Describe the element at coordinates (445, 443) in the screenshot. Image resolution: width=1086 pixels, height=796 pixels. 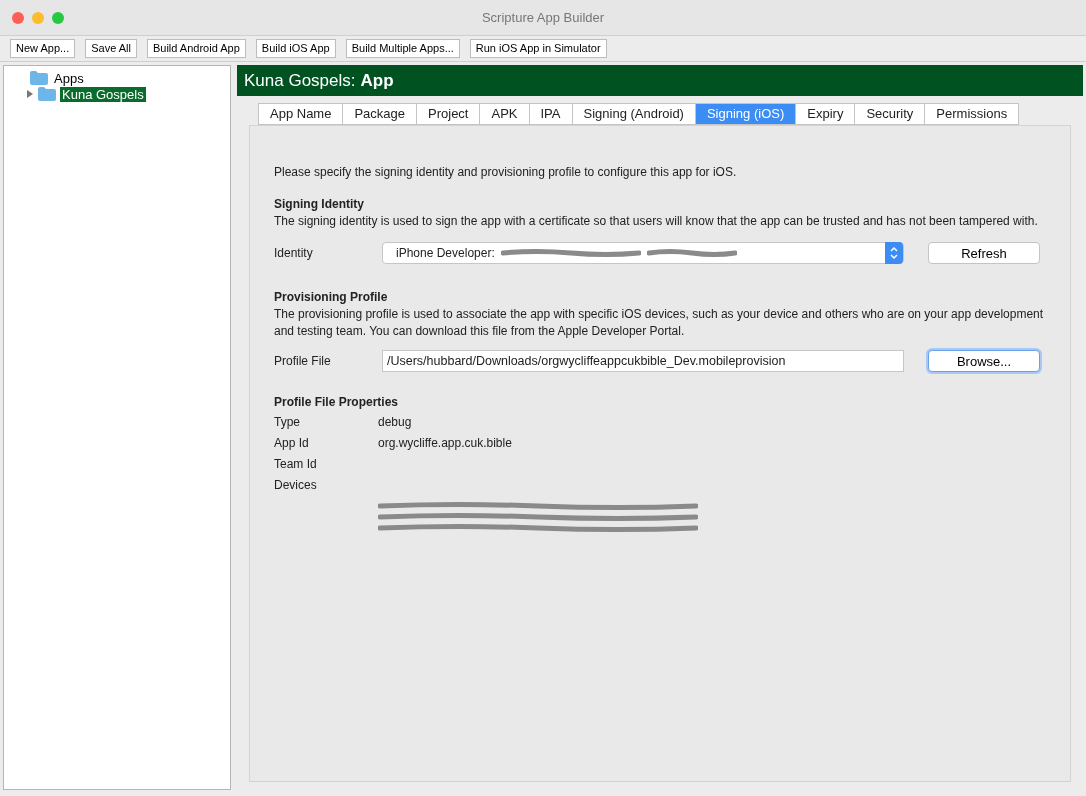
I see `property-value: org.wycliffe.app.cuk.bible` at that location.